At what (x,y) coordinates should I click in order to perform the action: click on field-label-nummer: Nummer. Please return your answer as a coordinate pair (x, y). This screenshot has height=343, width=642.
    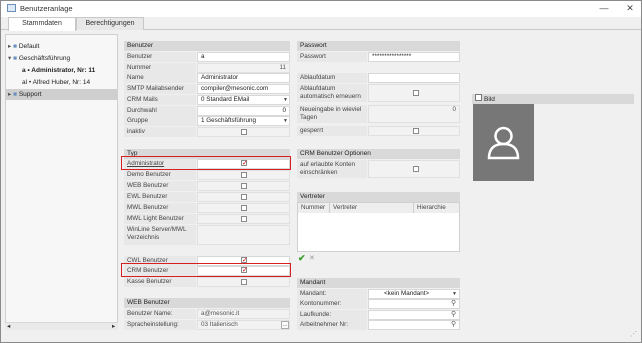
    Looking at the image, I should click on (160, 68).